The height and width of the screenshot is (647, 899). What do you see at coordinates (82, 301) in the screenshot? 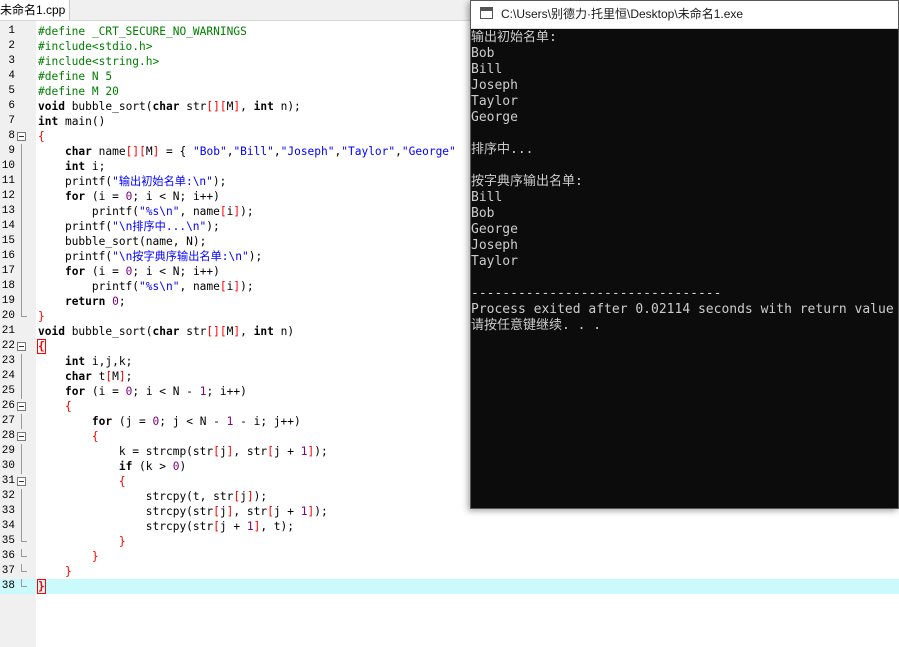
I see `code-text: return 0;` at bounding box center [82, 301].